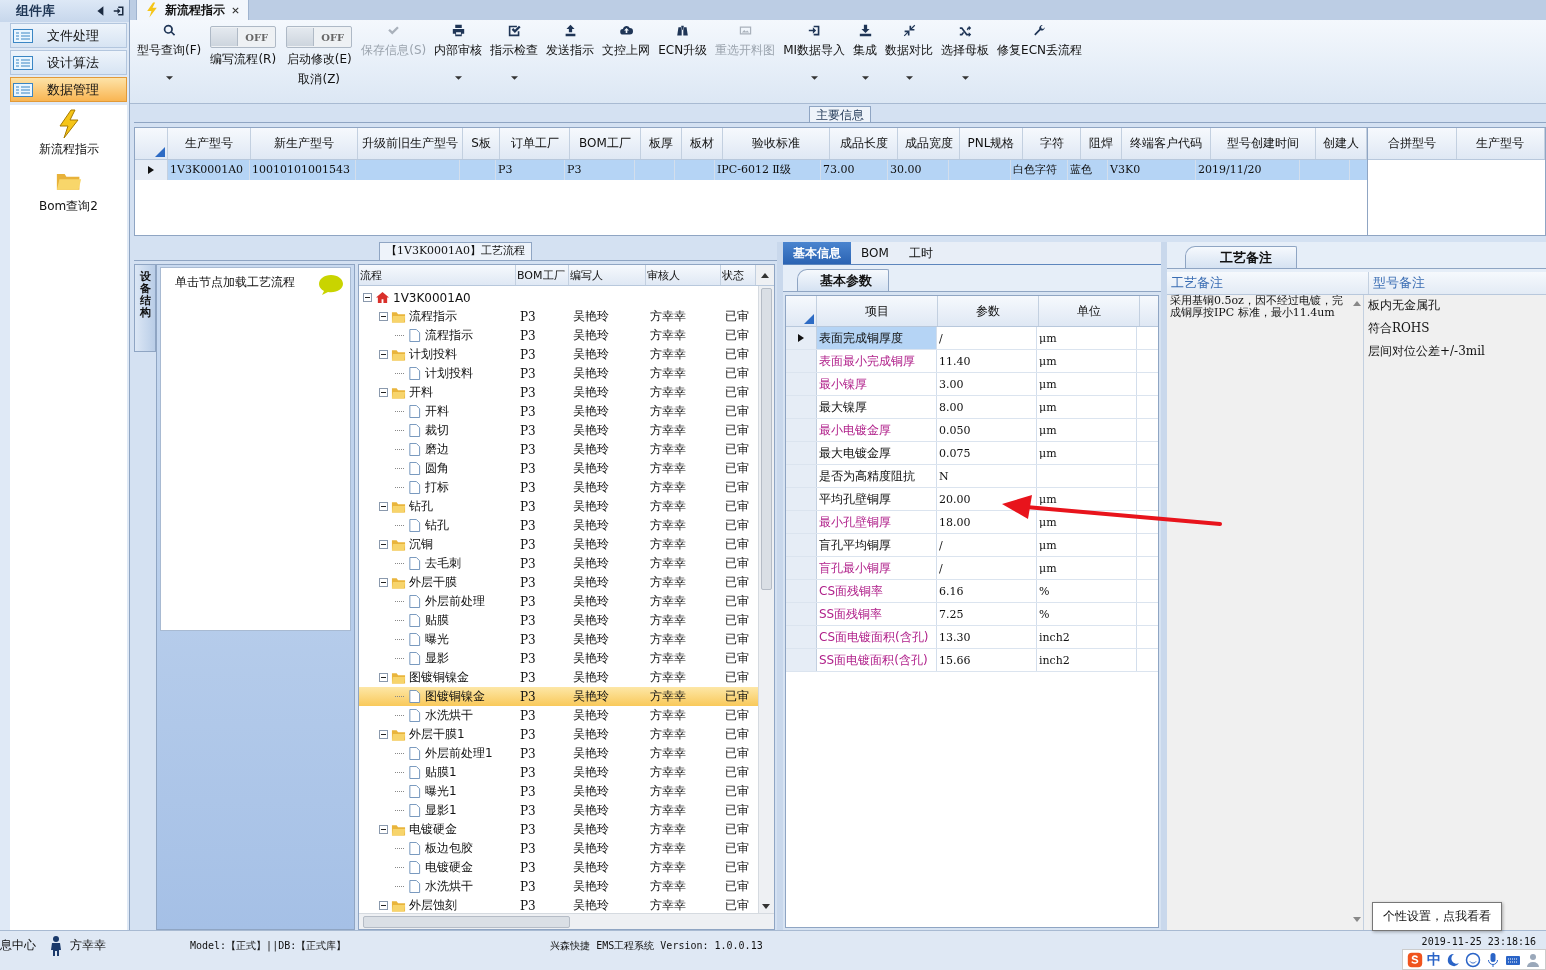 The width and height of the screenshot is (1546, 970). What do you see at coordinates (119, 11) in the screenshot?
I see `sign-in-icon` at bounding box center [119, 11].